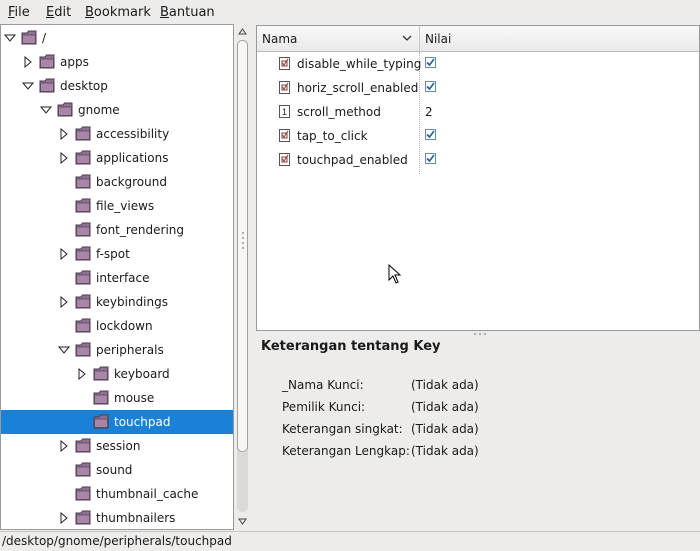  I want to click on column-header-value: Nilai, so click(559, 38).